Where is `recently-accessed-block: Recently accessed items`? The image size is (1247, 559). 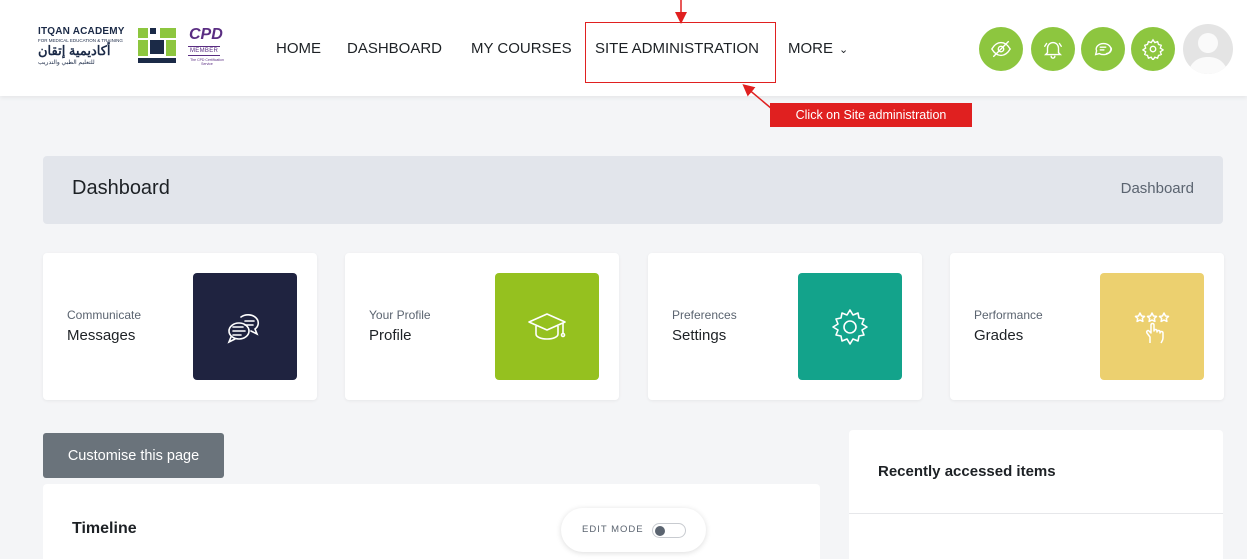
recently-accessed-block: Recently accessed items is located at coordinates (1036, 494).